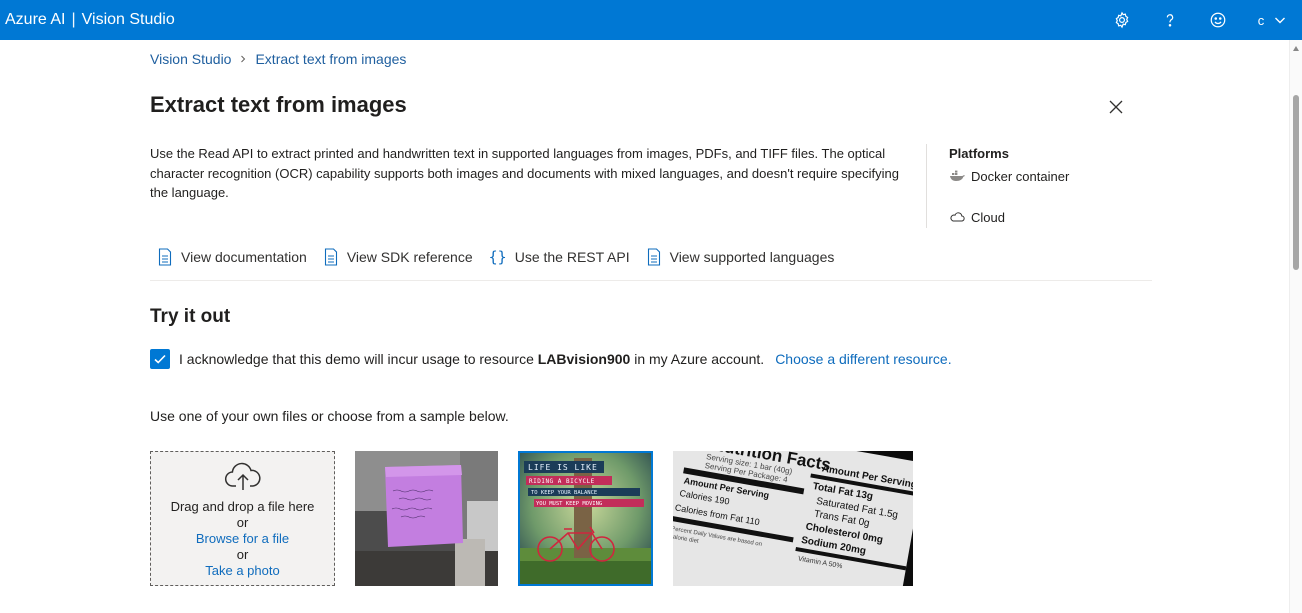 The image size is (1302, 613). Describe the element at coordinates (926, 186) in the screenshot. I see `vertical-divider` at that location.